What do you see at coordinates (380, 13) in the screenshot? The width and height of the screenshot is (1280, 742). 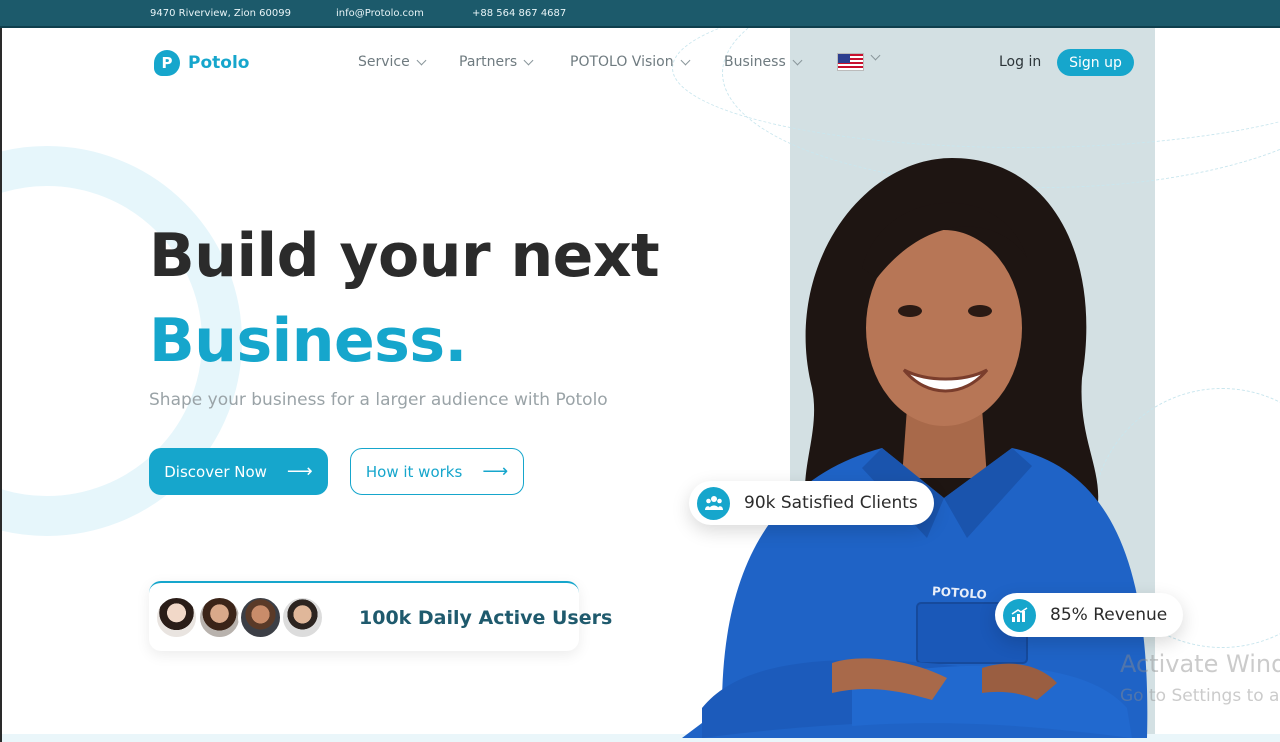 I see `email-text: info@Protolo.com` at bounding box center [380, 13].